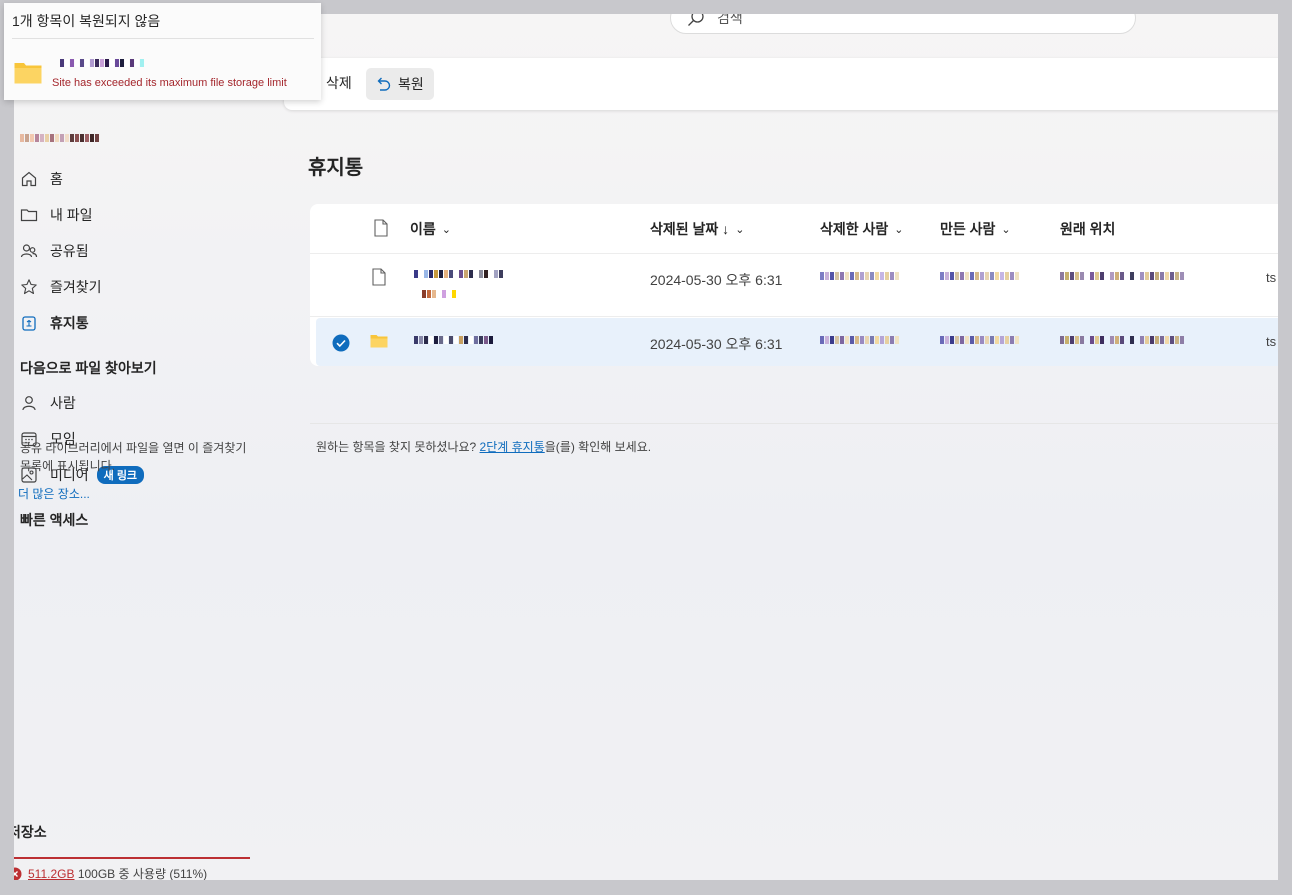  I want to click on storage-usage-bar, so click(132, 858).